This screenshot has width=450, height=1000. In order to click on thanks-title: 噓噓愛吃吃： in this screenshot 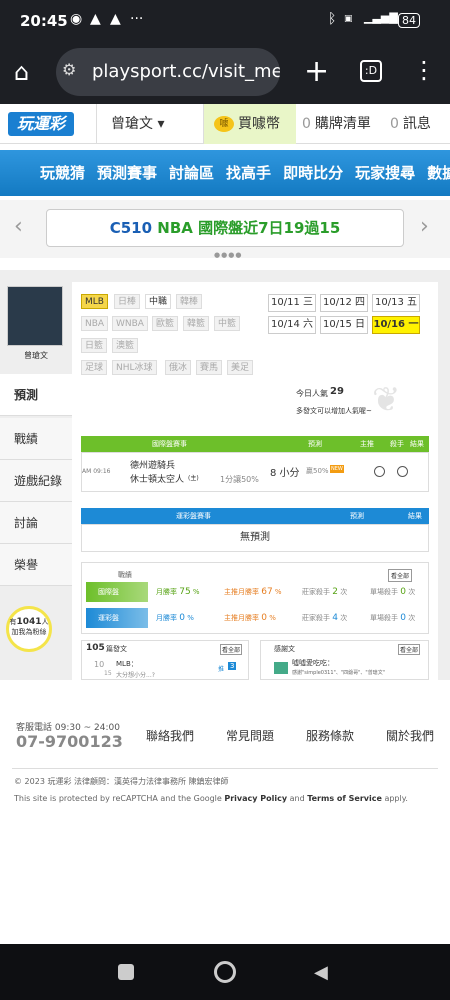, I will do `click(313, 663)`.